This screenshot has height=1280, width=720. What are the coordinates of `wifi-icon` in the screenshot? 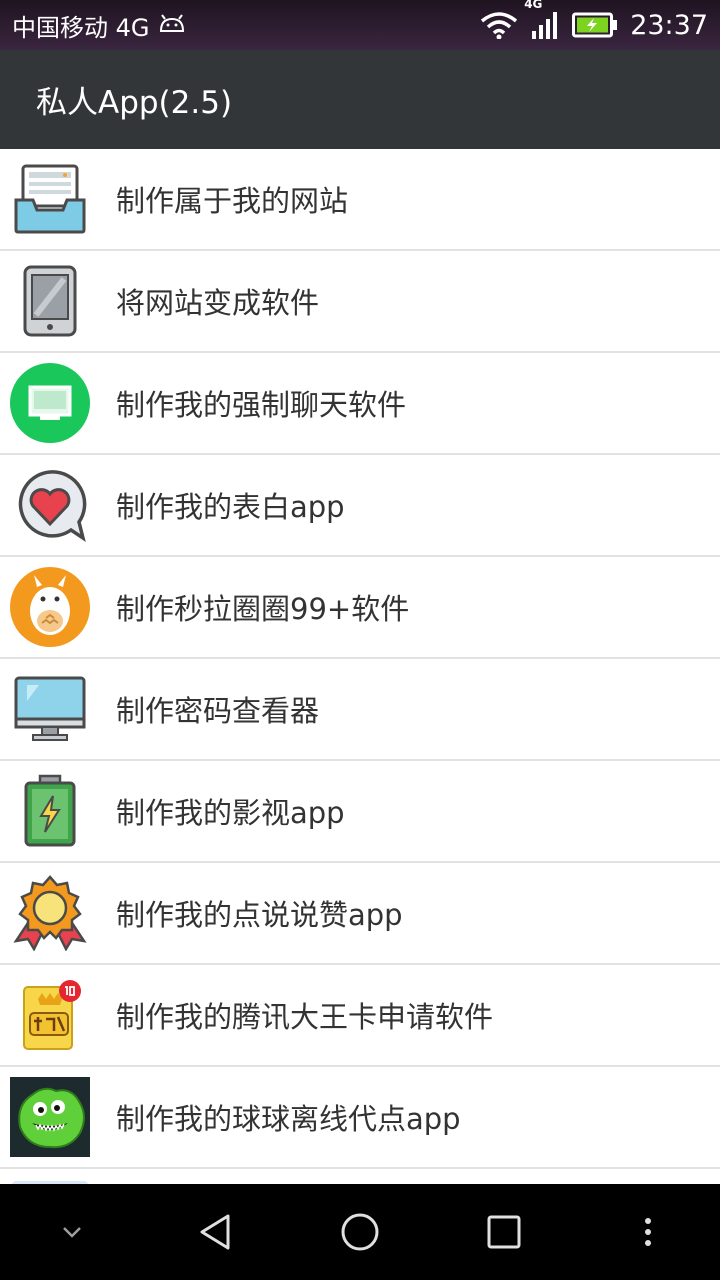 It's located at (499, 25).